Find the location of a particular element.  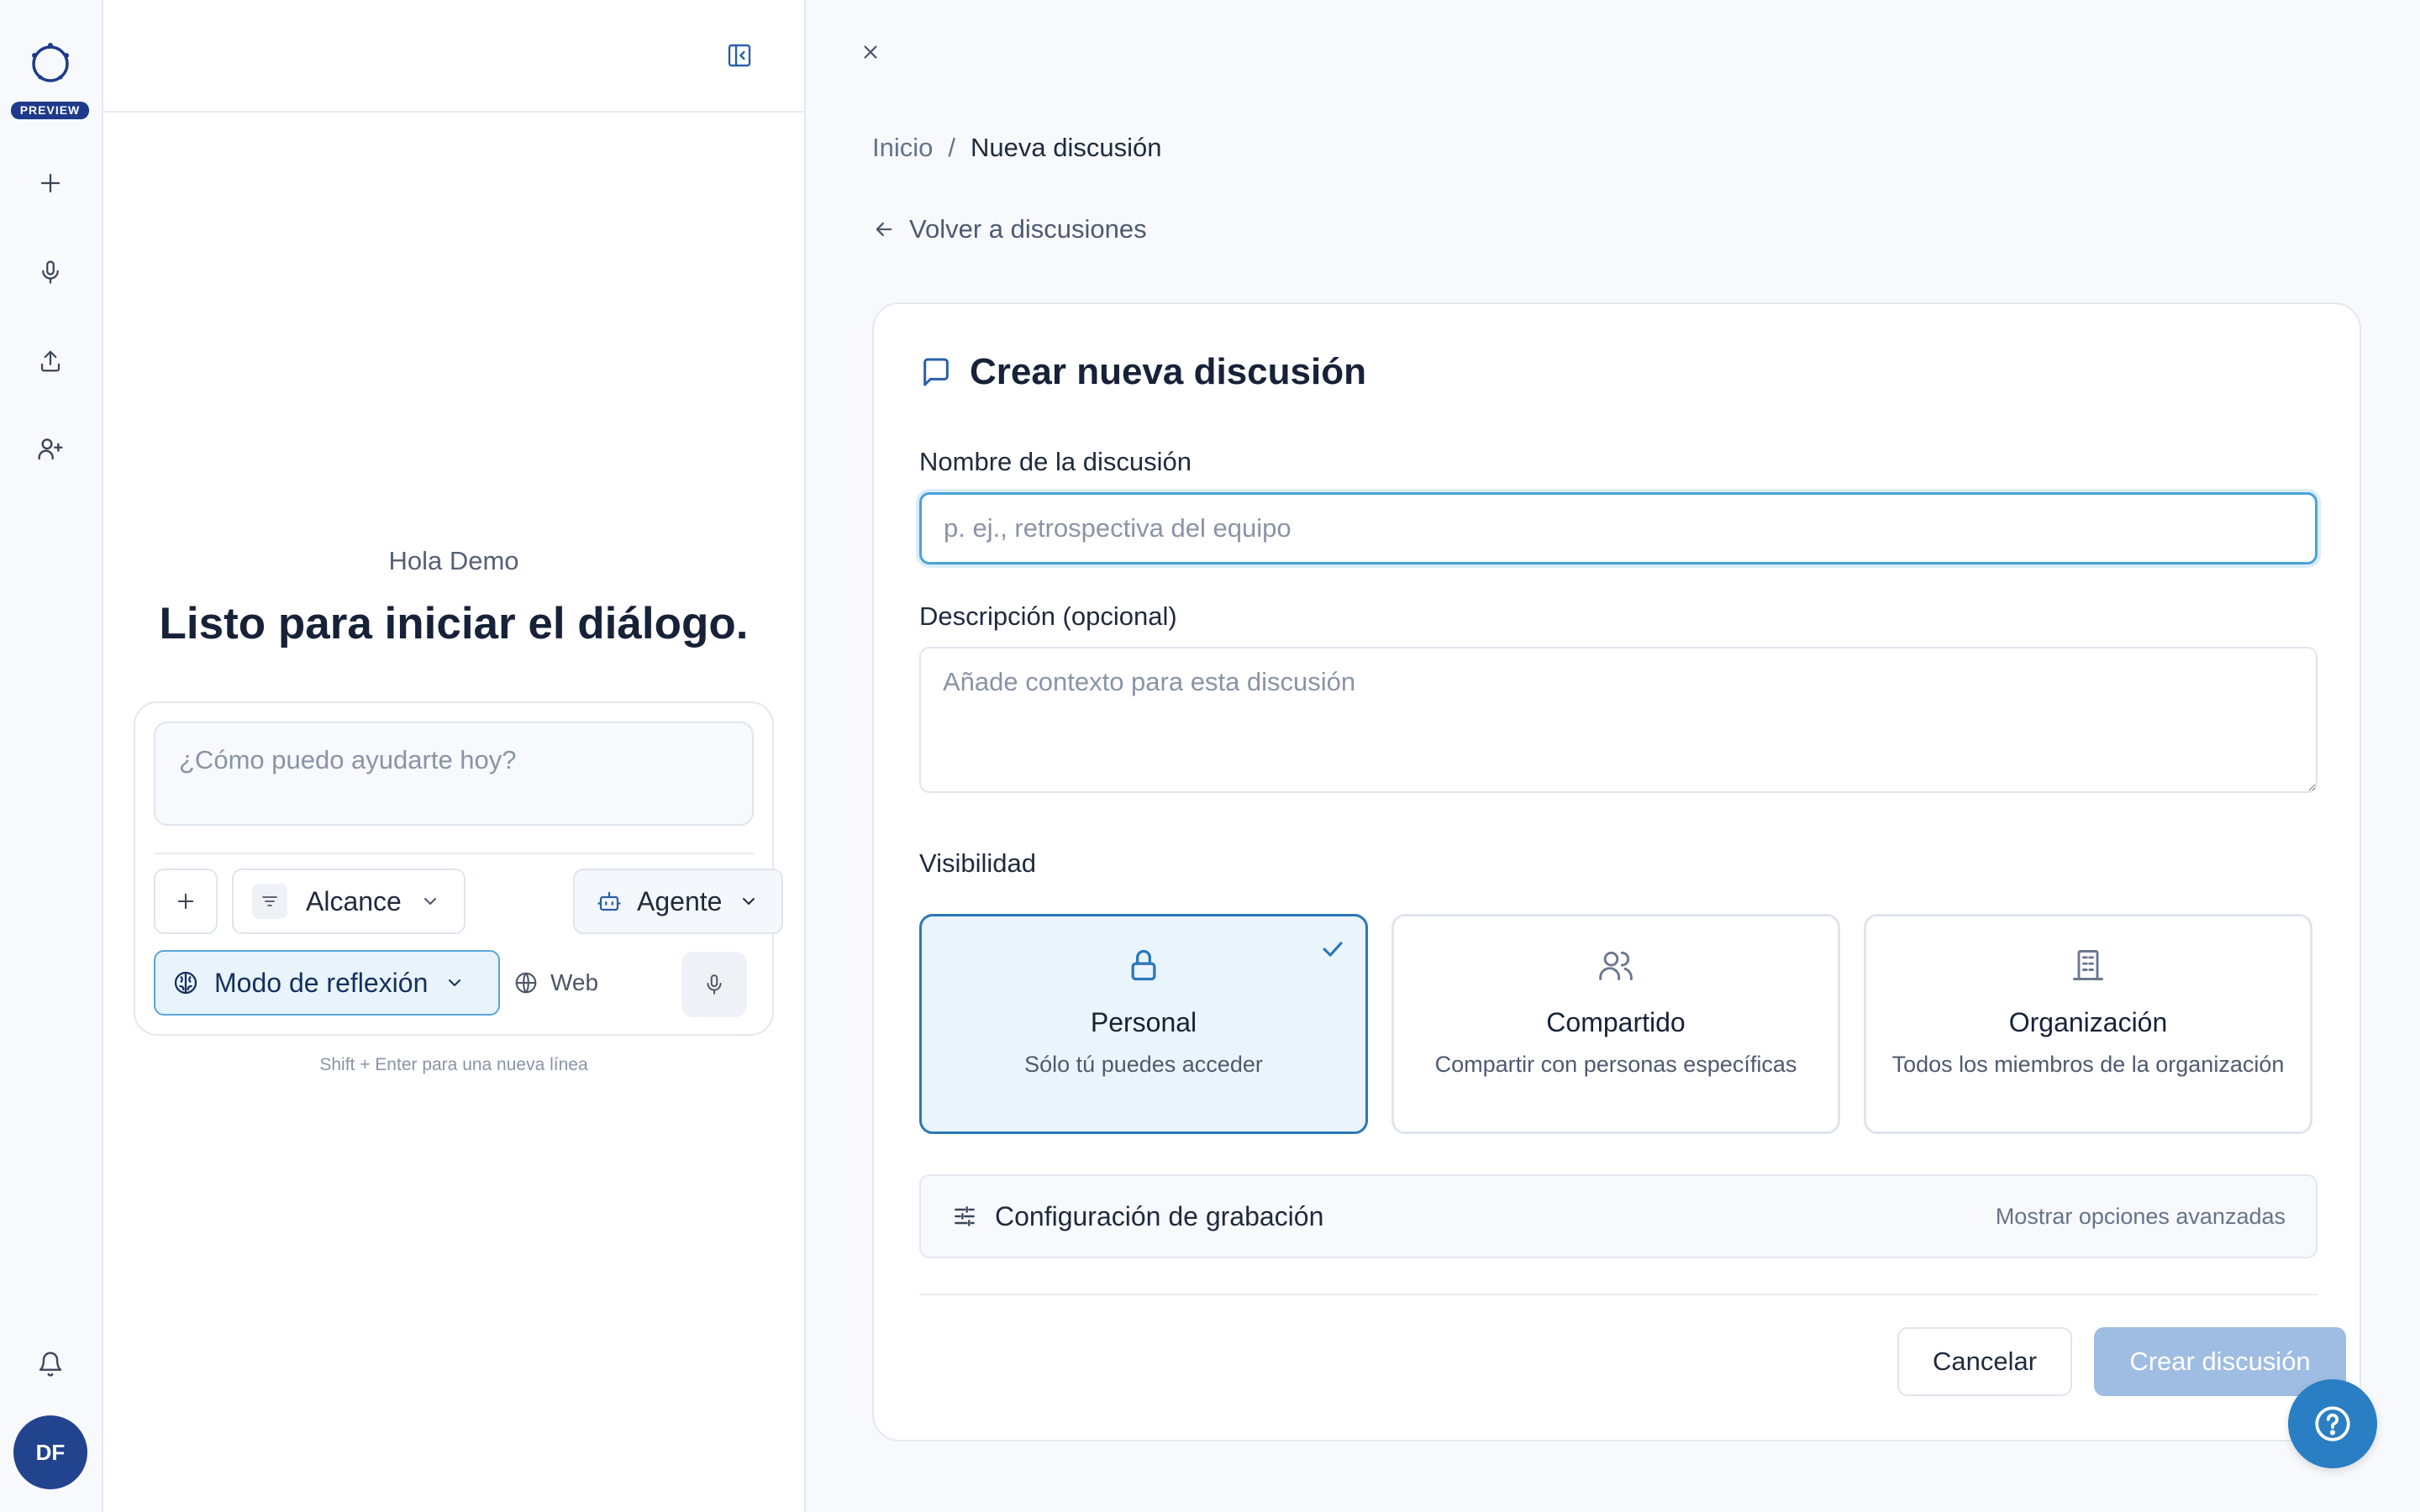

scope-dropdown: Alcance is located at coordinates (349, 901).